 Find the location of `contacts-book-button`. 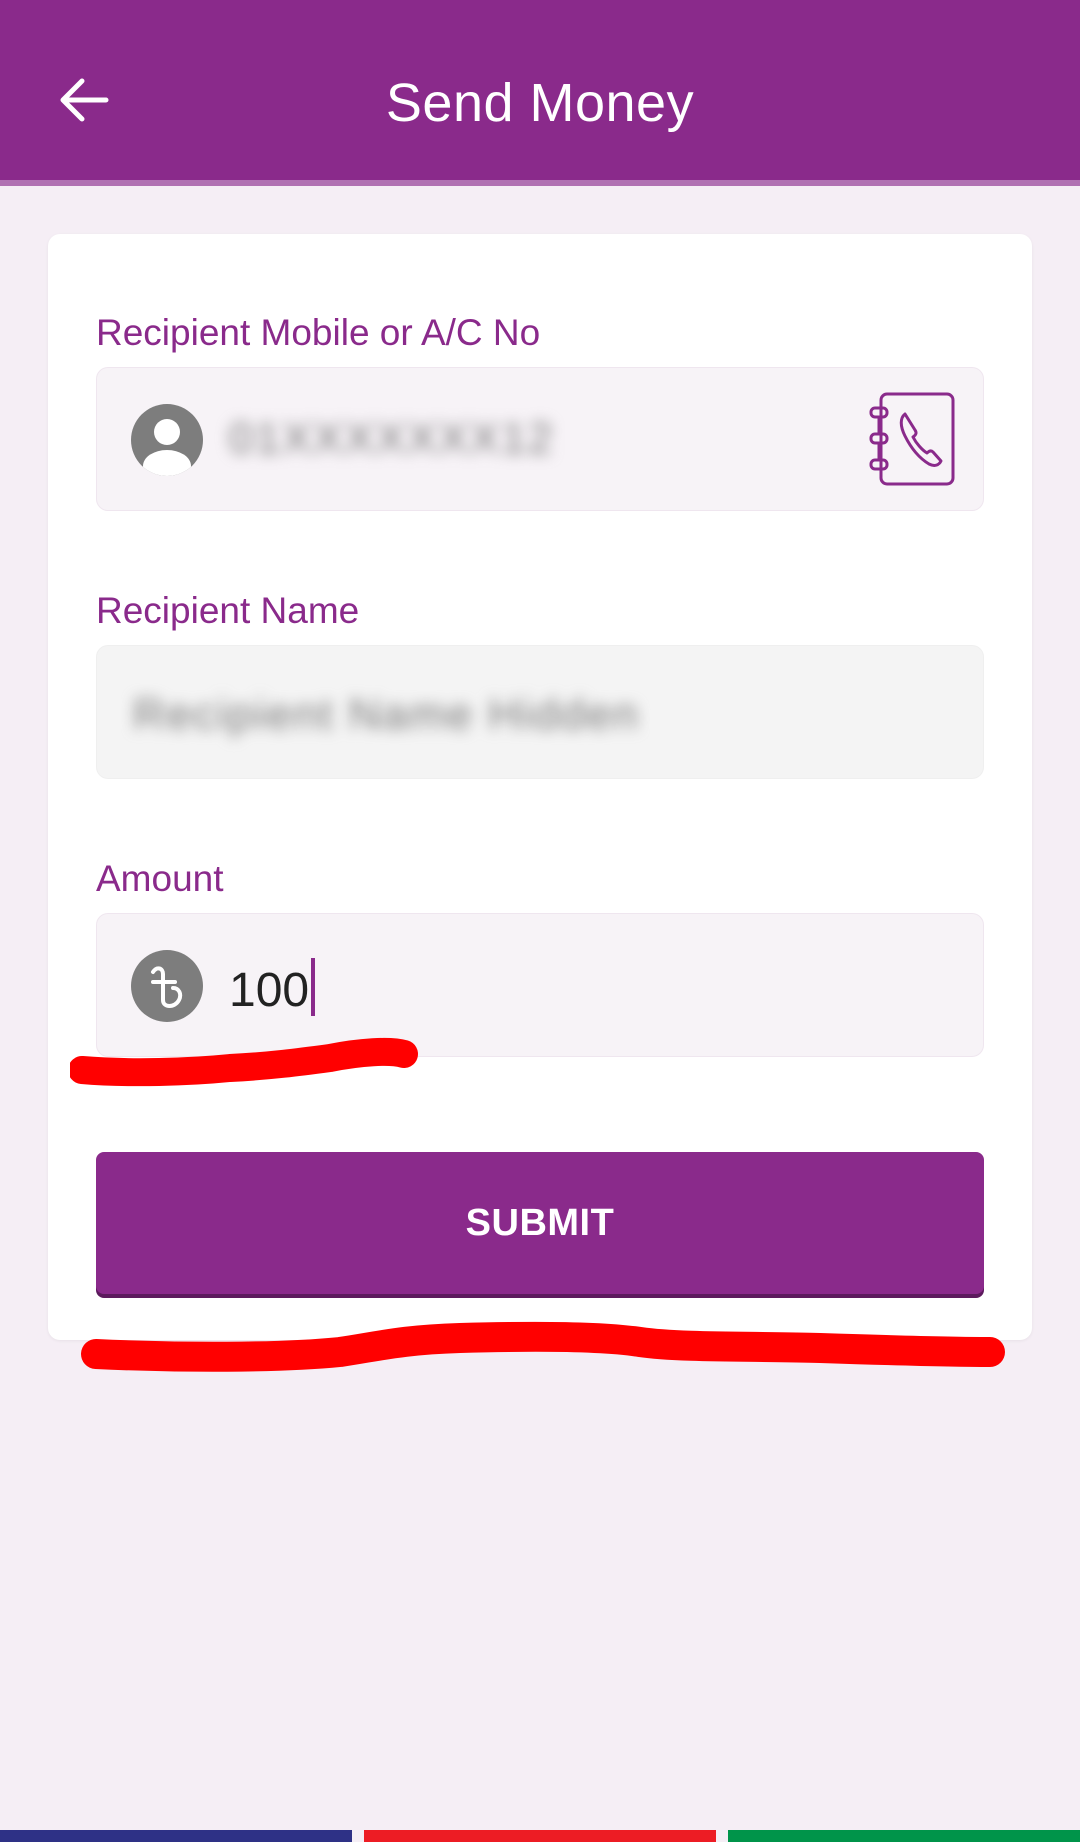

contacts-book-button is located at coordinates (912, 439).